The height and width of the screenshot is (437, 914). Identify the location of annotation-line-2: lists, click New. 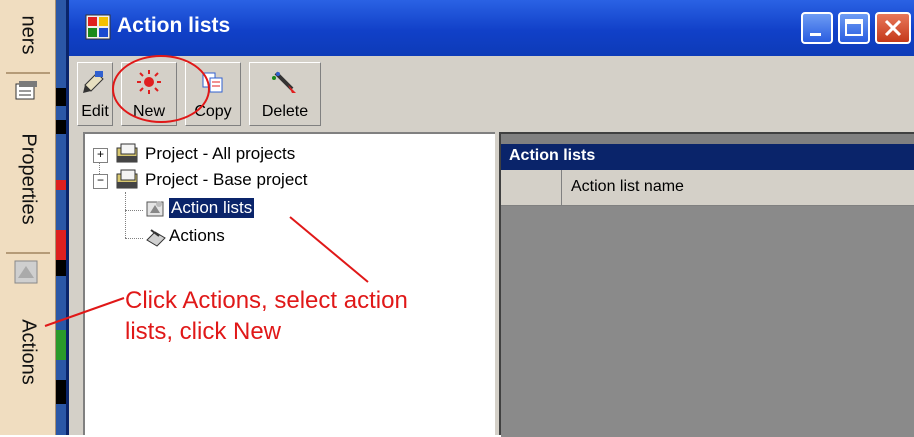
(203, 331).